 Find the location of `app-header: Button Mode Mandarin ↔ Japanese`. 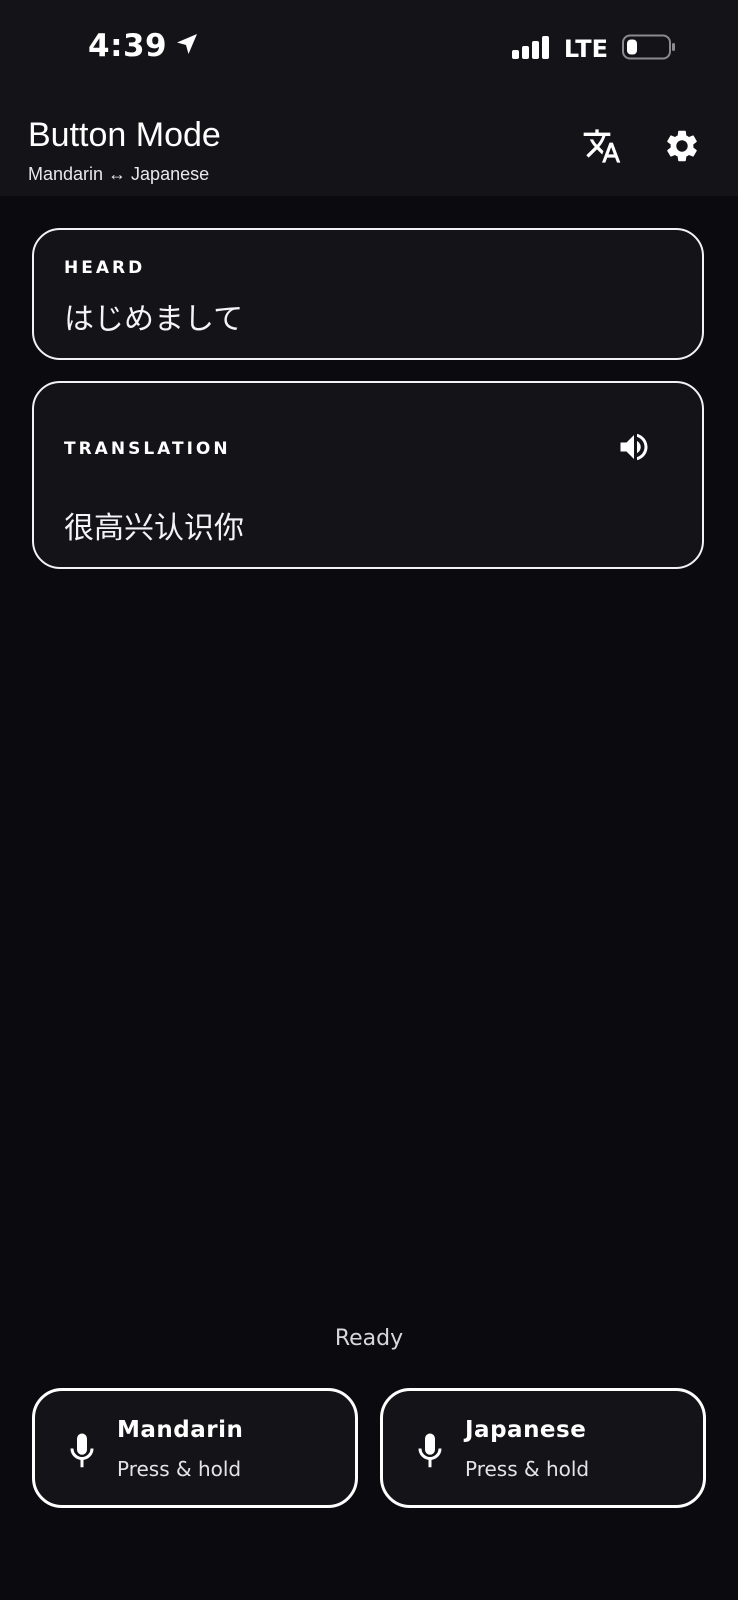

app-header: Button Mode Mandarin ↔ Japanese is located at coordinates (369, 148).